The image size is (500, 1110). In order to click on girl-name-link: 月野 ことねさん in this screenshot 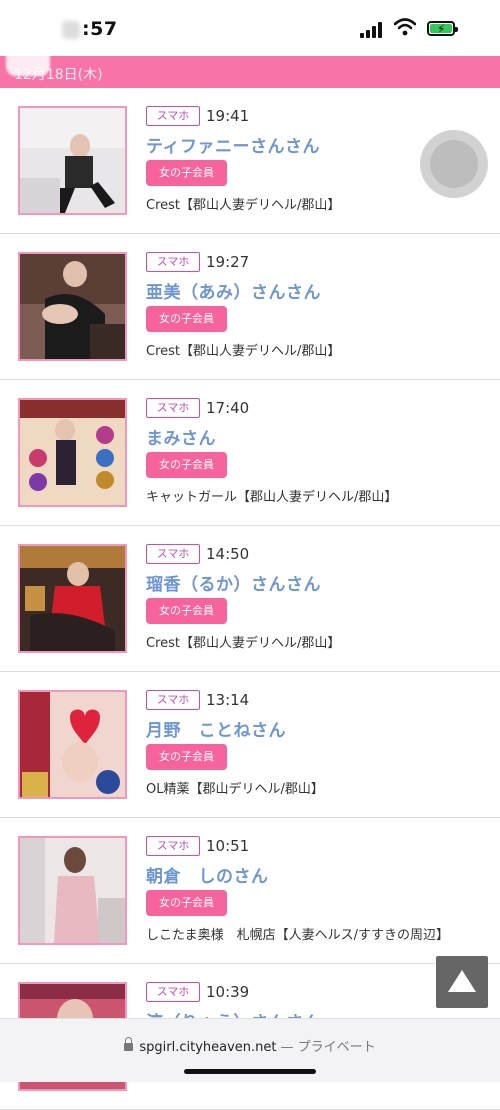, I will do `click(216, 728)`.